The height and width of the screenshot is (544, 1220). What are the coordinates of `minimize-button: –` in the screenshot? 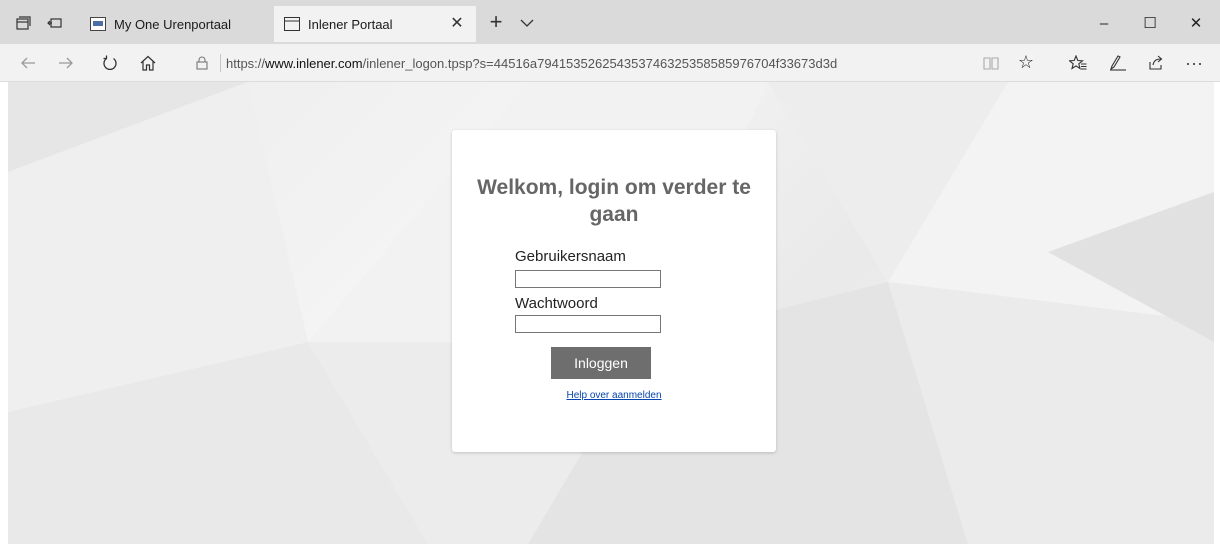 It's located at (1104, 23).